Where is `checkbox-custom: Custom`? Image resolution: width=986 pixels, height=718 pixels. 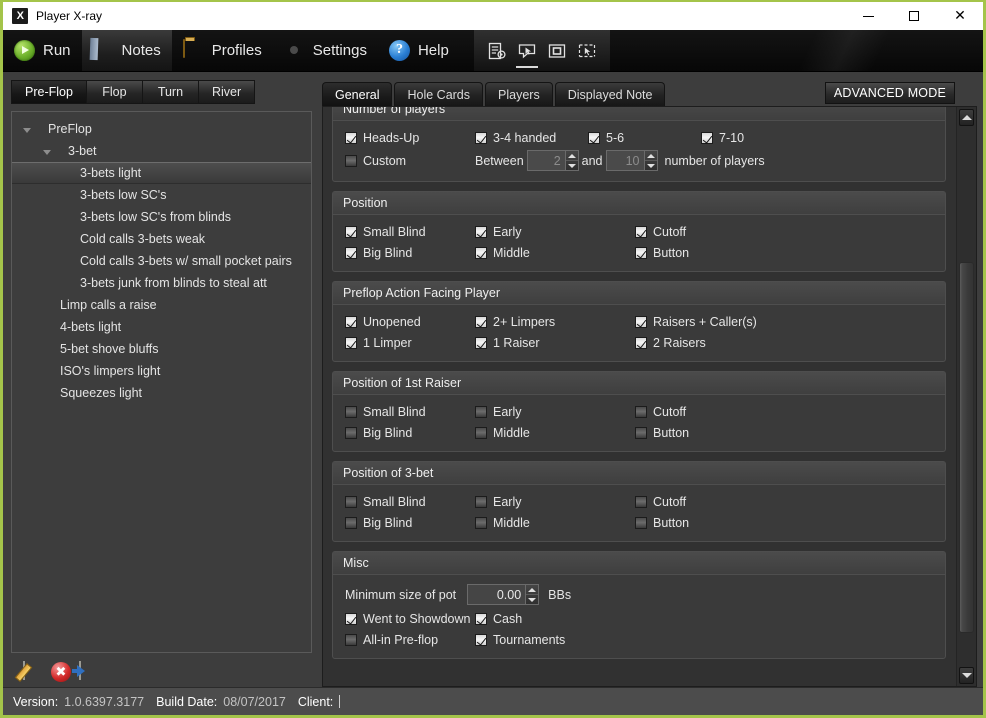
checkbox-custom: Custom is located at coordinates (410, 161).